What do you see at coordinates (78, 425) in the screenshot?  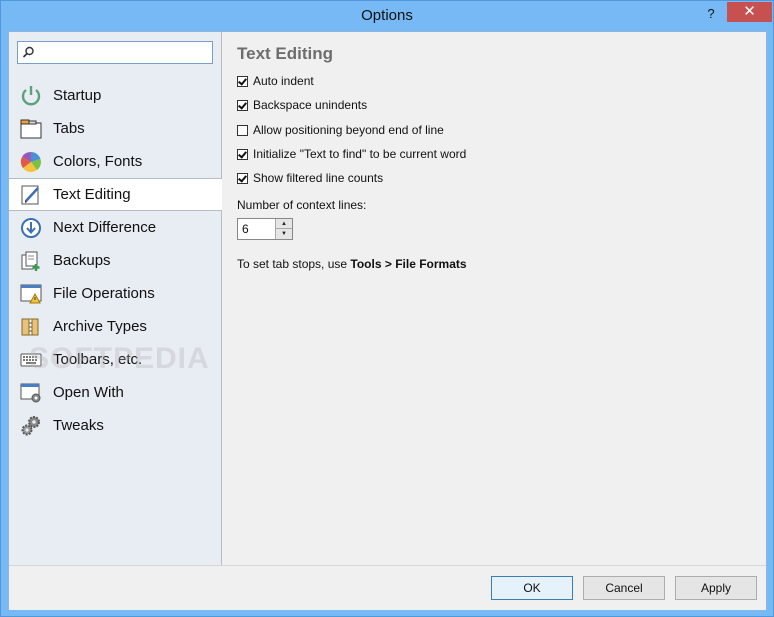 I see `sidebar-item-label: Tweaks` at bounding box center [78, 425].